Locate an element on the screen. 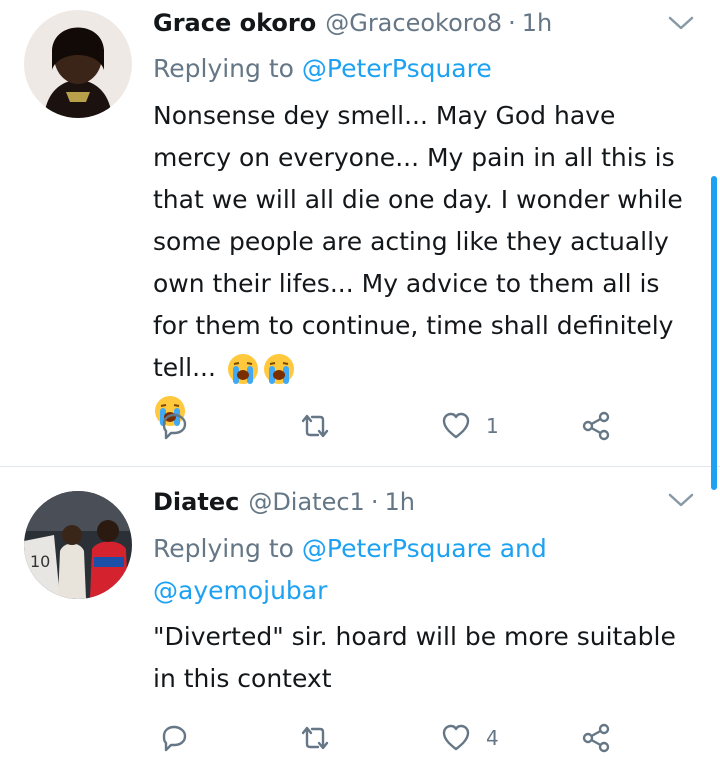 The height and width of the screenshot is (781, 720). author-name: Grace okoro is located at coordinates (234, 23).